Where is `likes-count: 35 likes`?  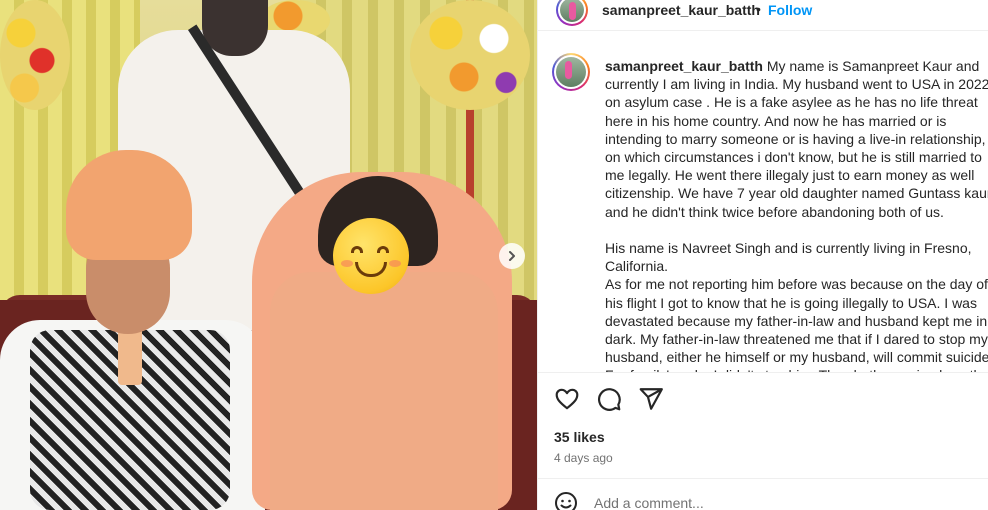 likes-count: 35 likes is located at coordinates (579, 437).